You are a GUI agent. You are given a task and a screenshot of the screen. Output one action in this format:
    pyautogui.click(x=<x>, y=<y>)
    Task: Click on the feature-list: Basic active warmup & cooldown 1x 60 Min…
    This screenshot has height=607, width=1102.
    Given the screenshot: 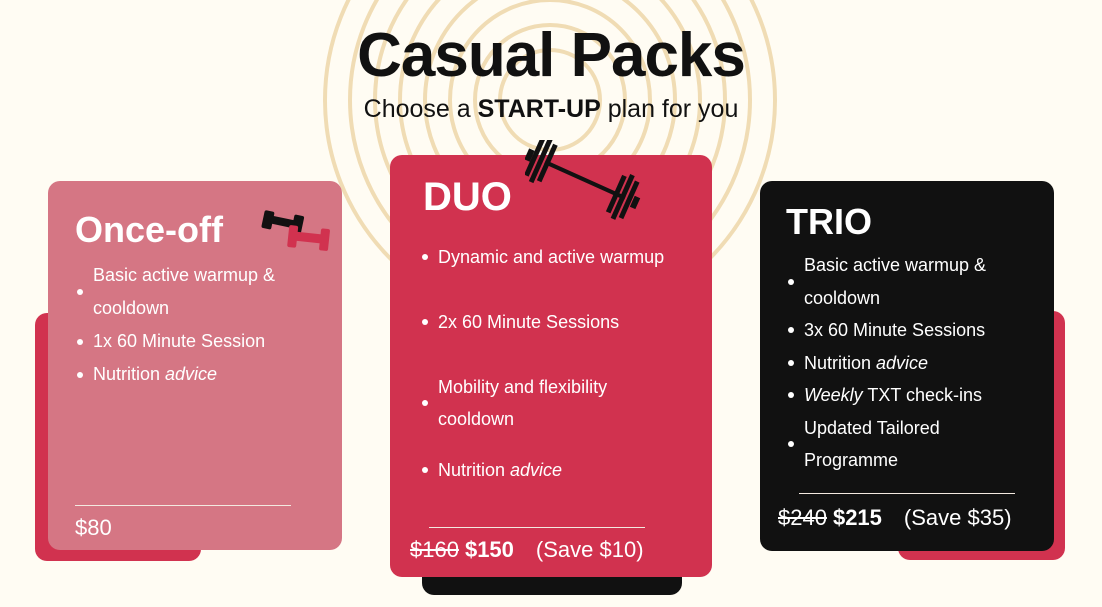 What is the action you would take?
    pyautogui.click(x=190, y=325)
    